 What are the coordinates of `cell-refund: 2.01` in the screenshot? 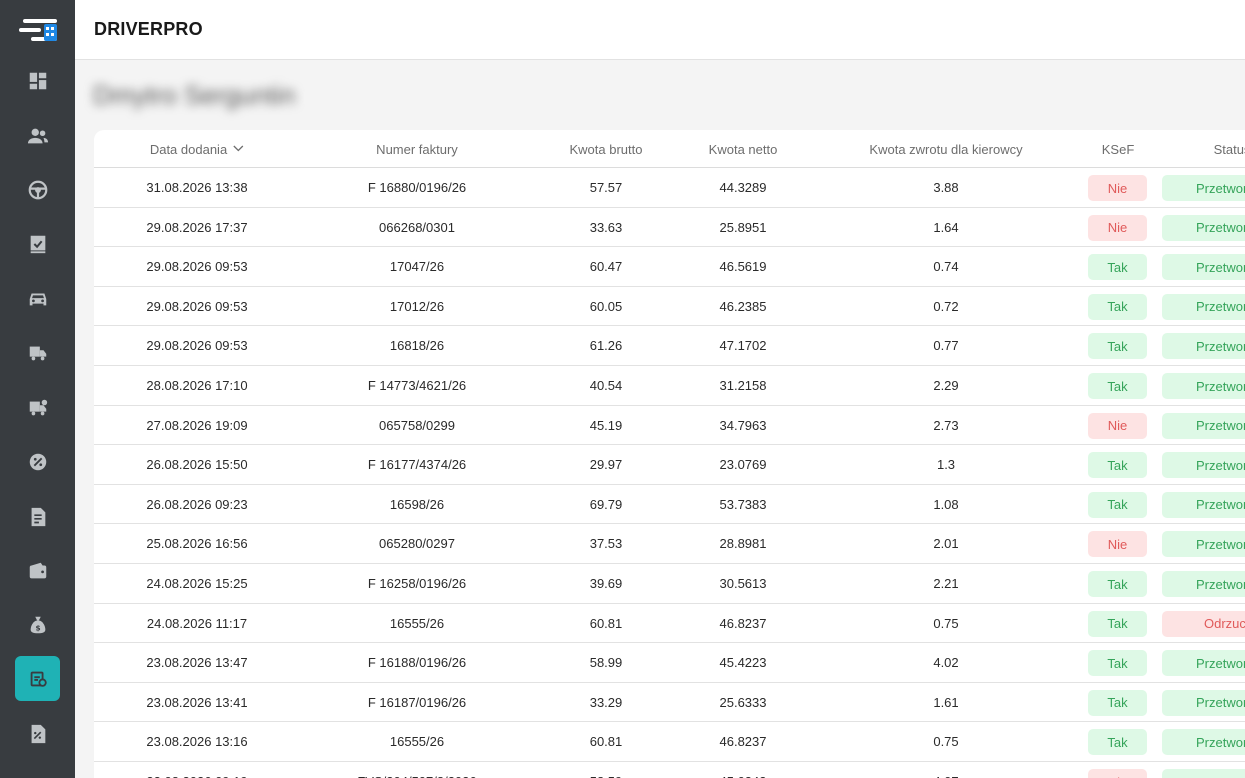 It's located at (946, 544).